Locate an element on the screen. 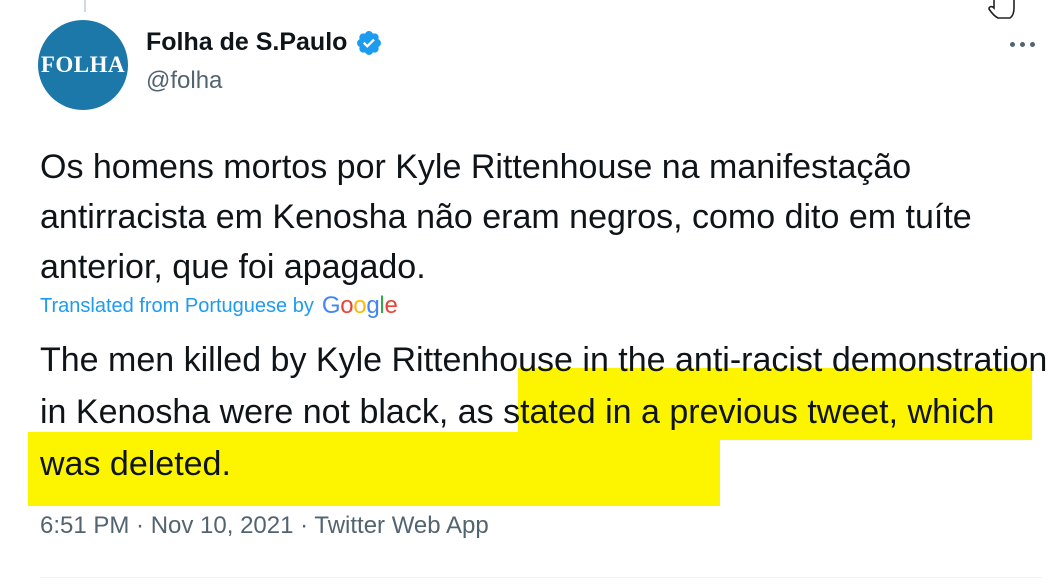  author-handle: @folha is located at coordinates (184, 81).